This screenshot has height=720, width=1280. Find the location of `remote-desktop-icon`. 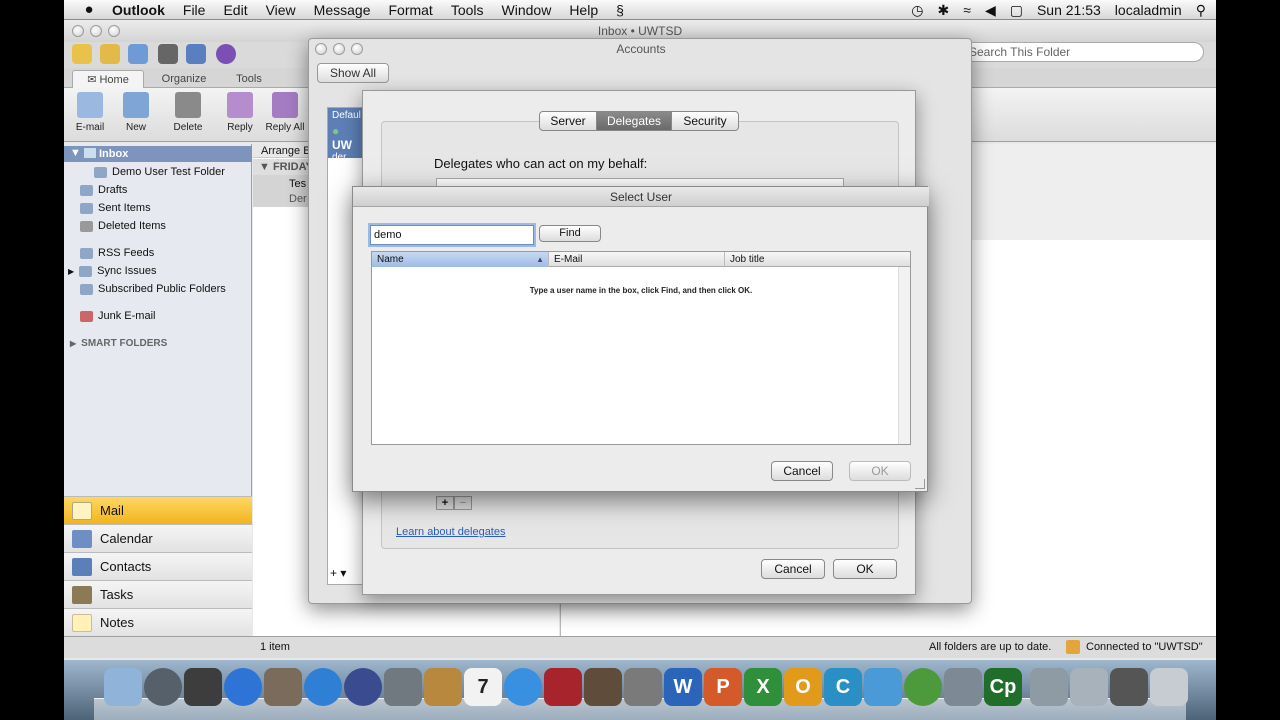

remote-desktop-icon is located at coordinates (923, 687).